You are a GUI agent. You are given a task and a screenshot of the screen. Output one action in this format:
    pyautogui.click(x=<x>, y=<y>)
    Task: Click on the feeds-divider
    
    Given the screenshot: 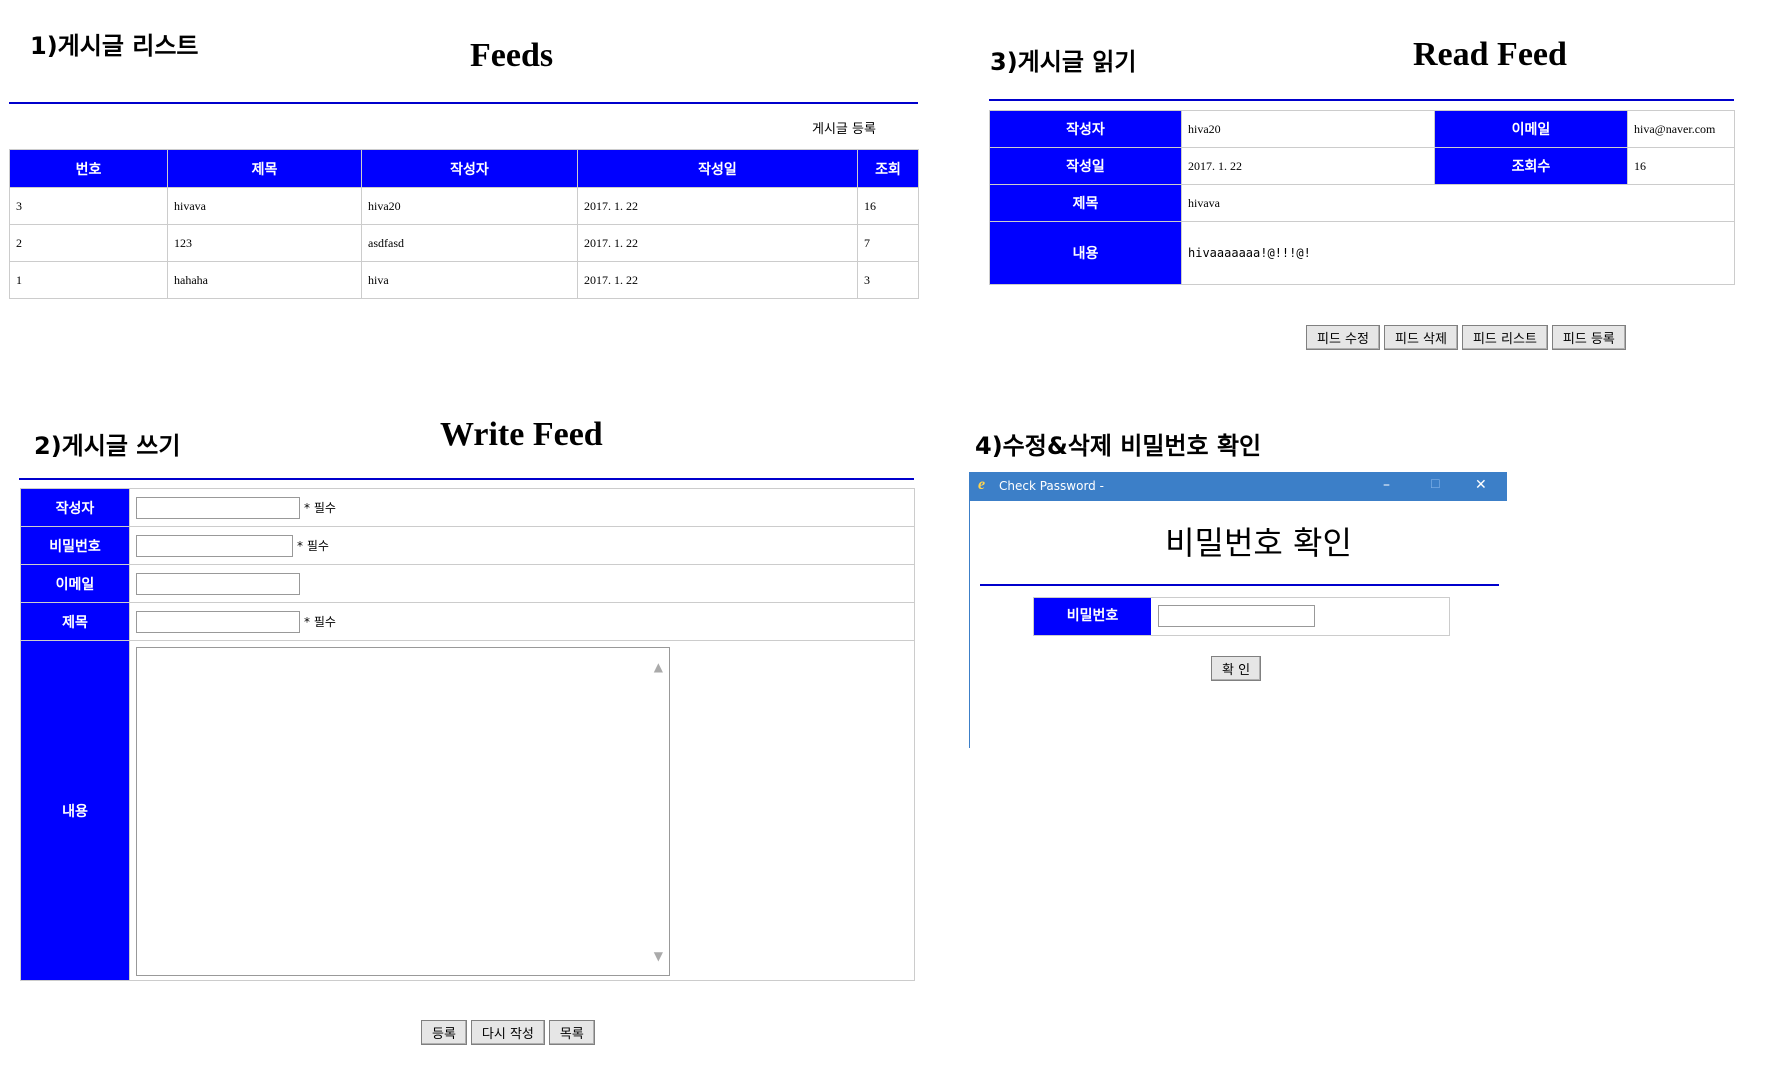 What is the action you would take?
    pyautogui.click(x=463, y=103)
    